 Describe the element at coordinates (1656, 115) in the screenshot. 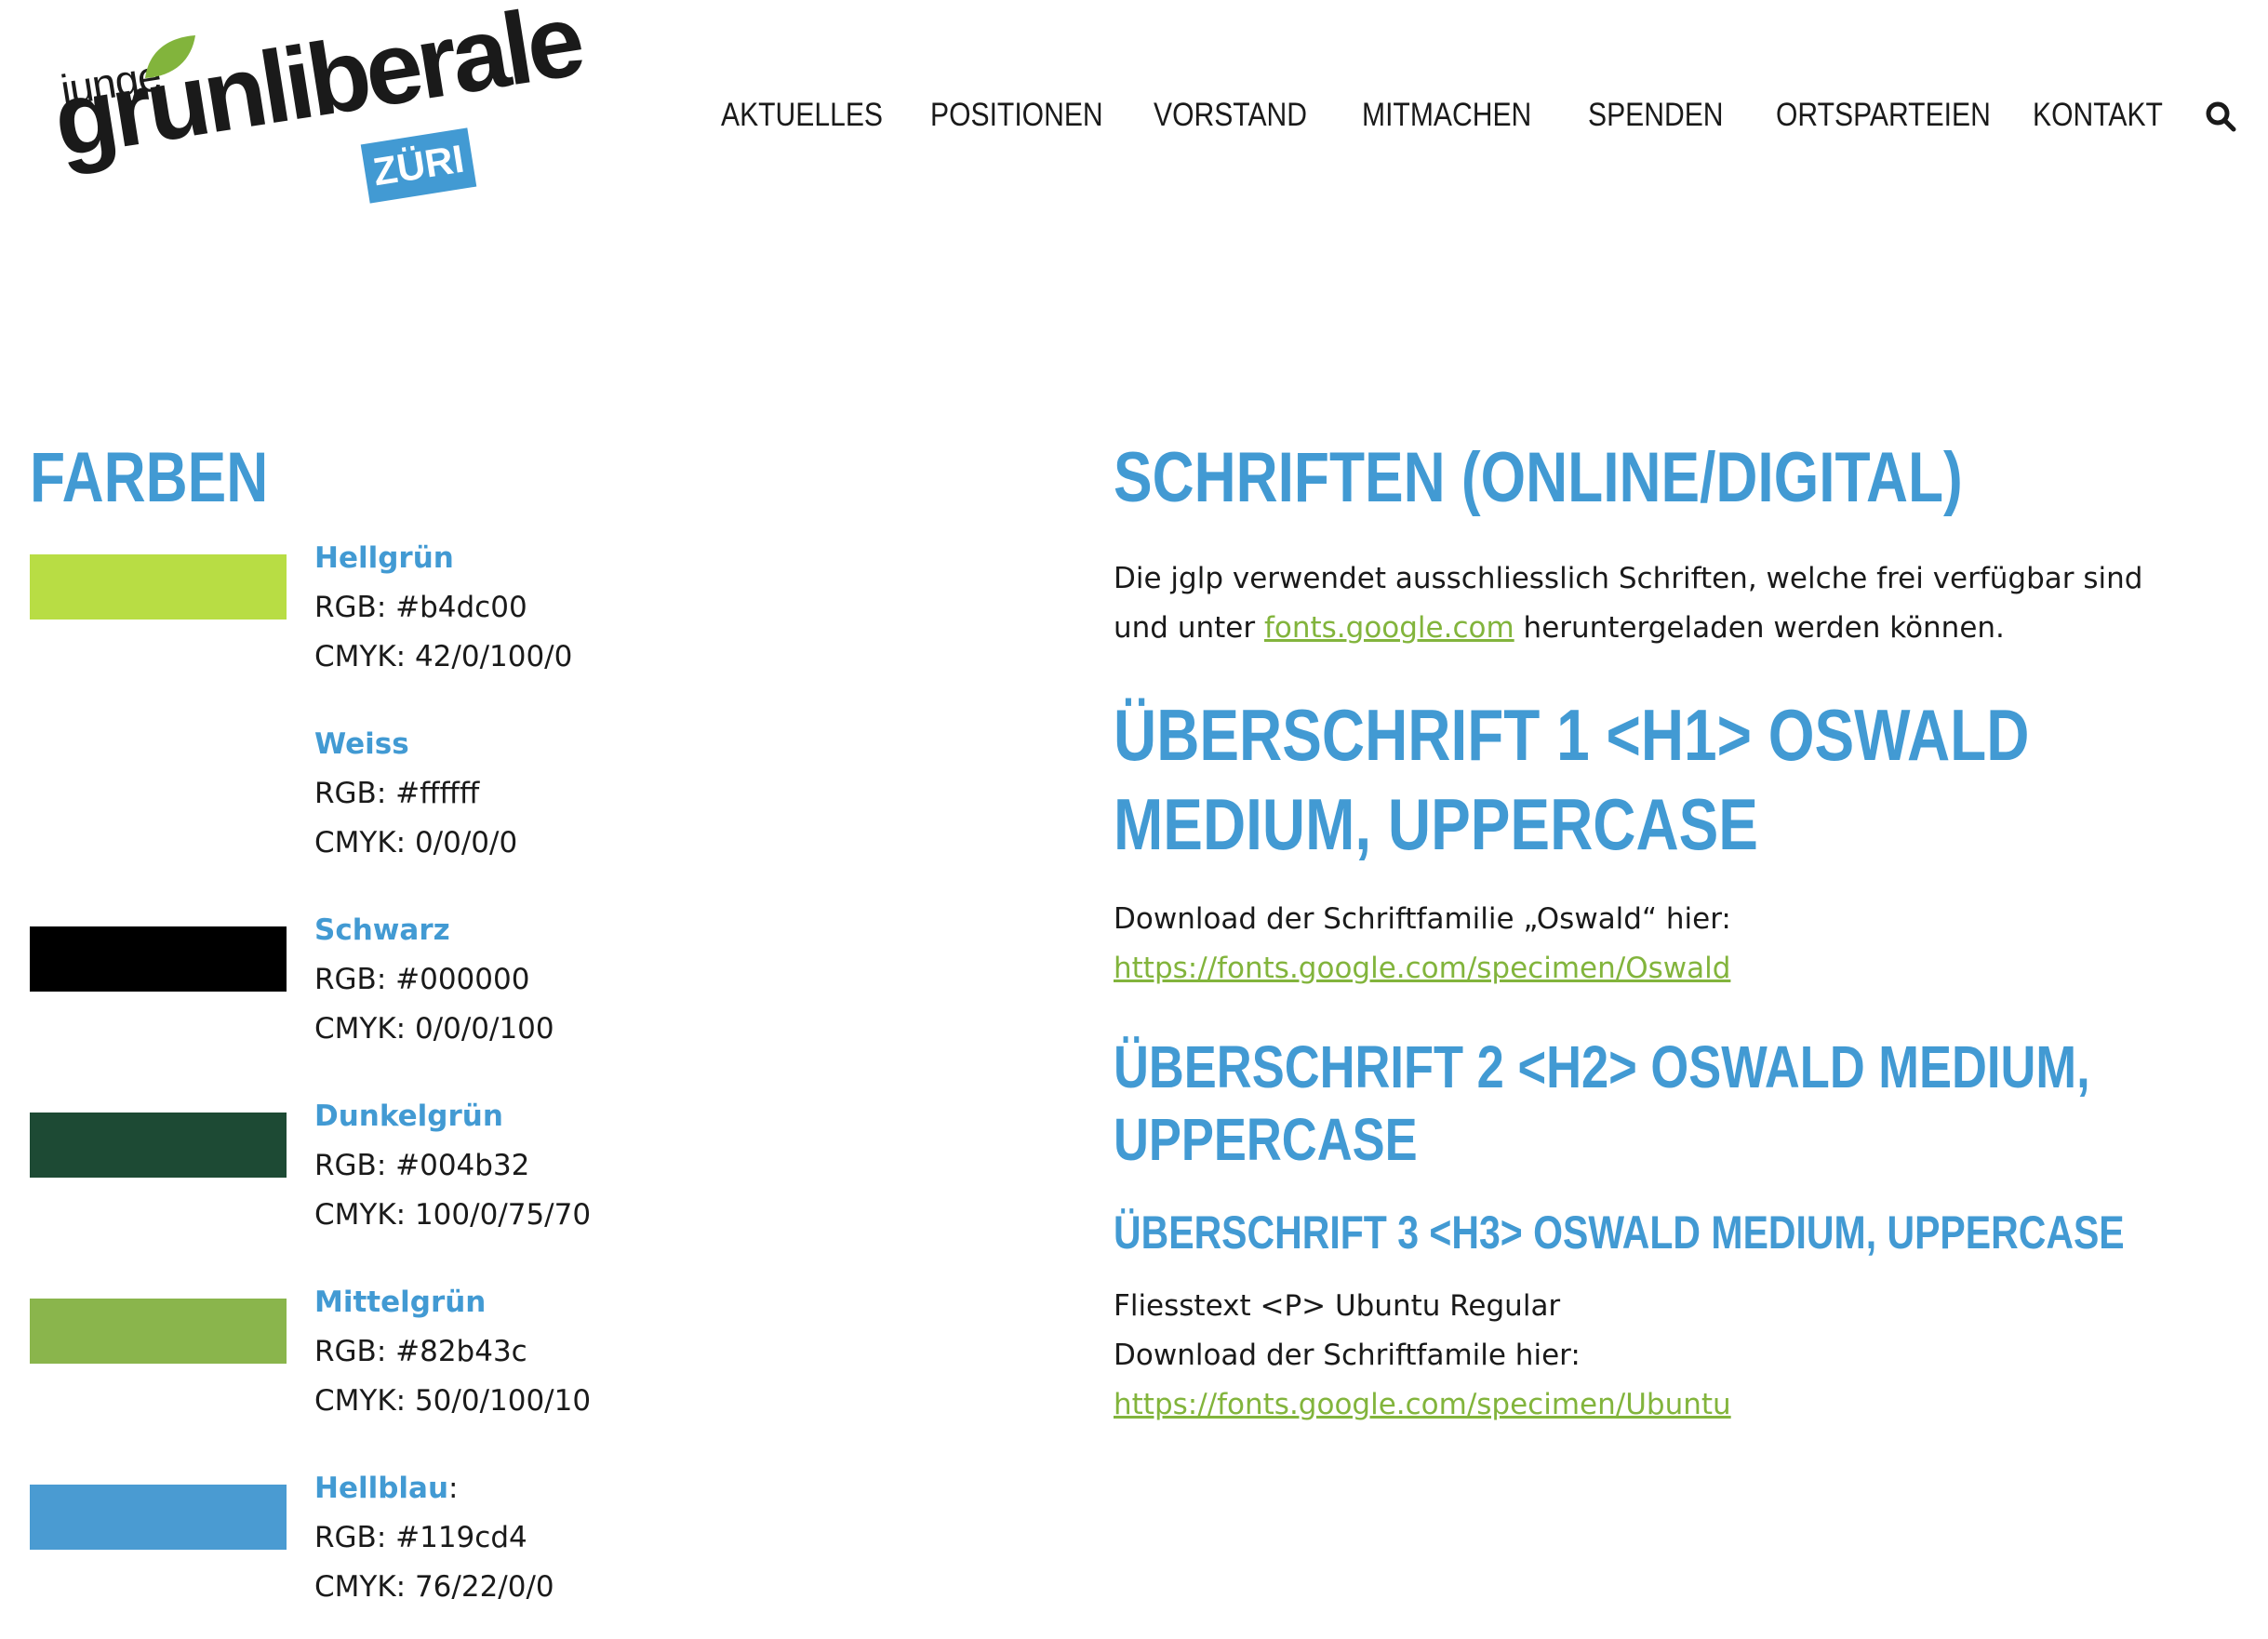

I see `nav-item-spenden: SPENDEN` at that location.